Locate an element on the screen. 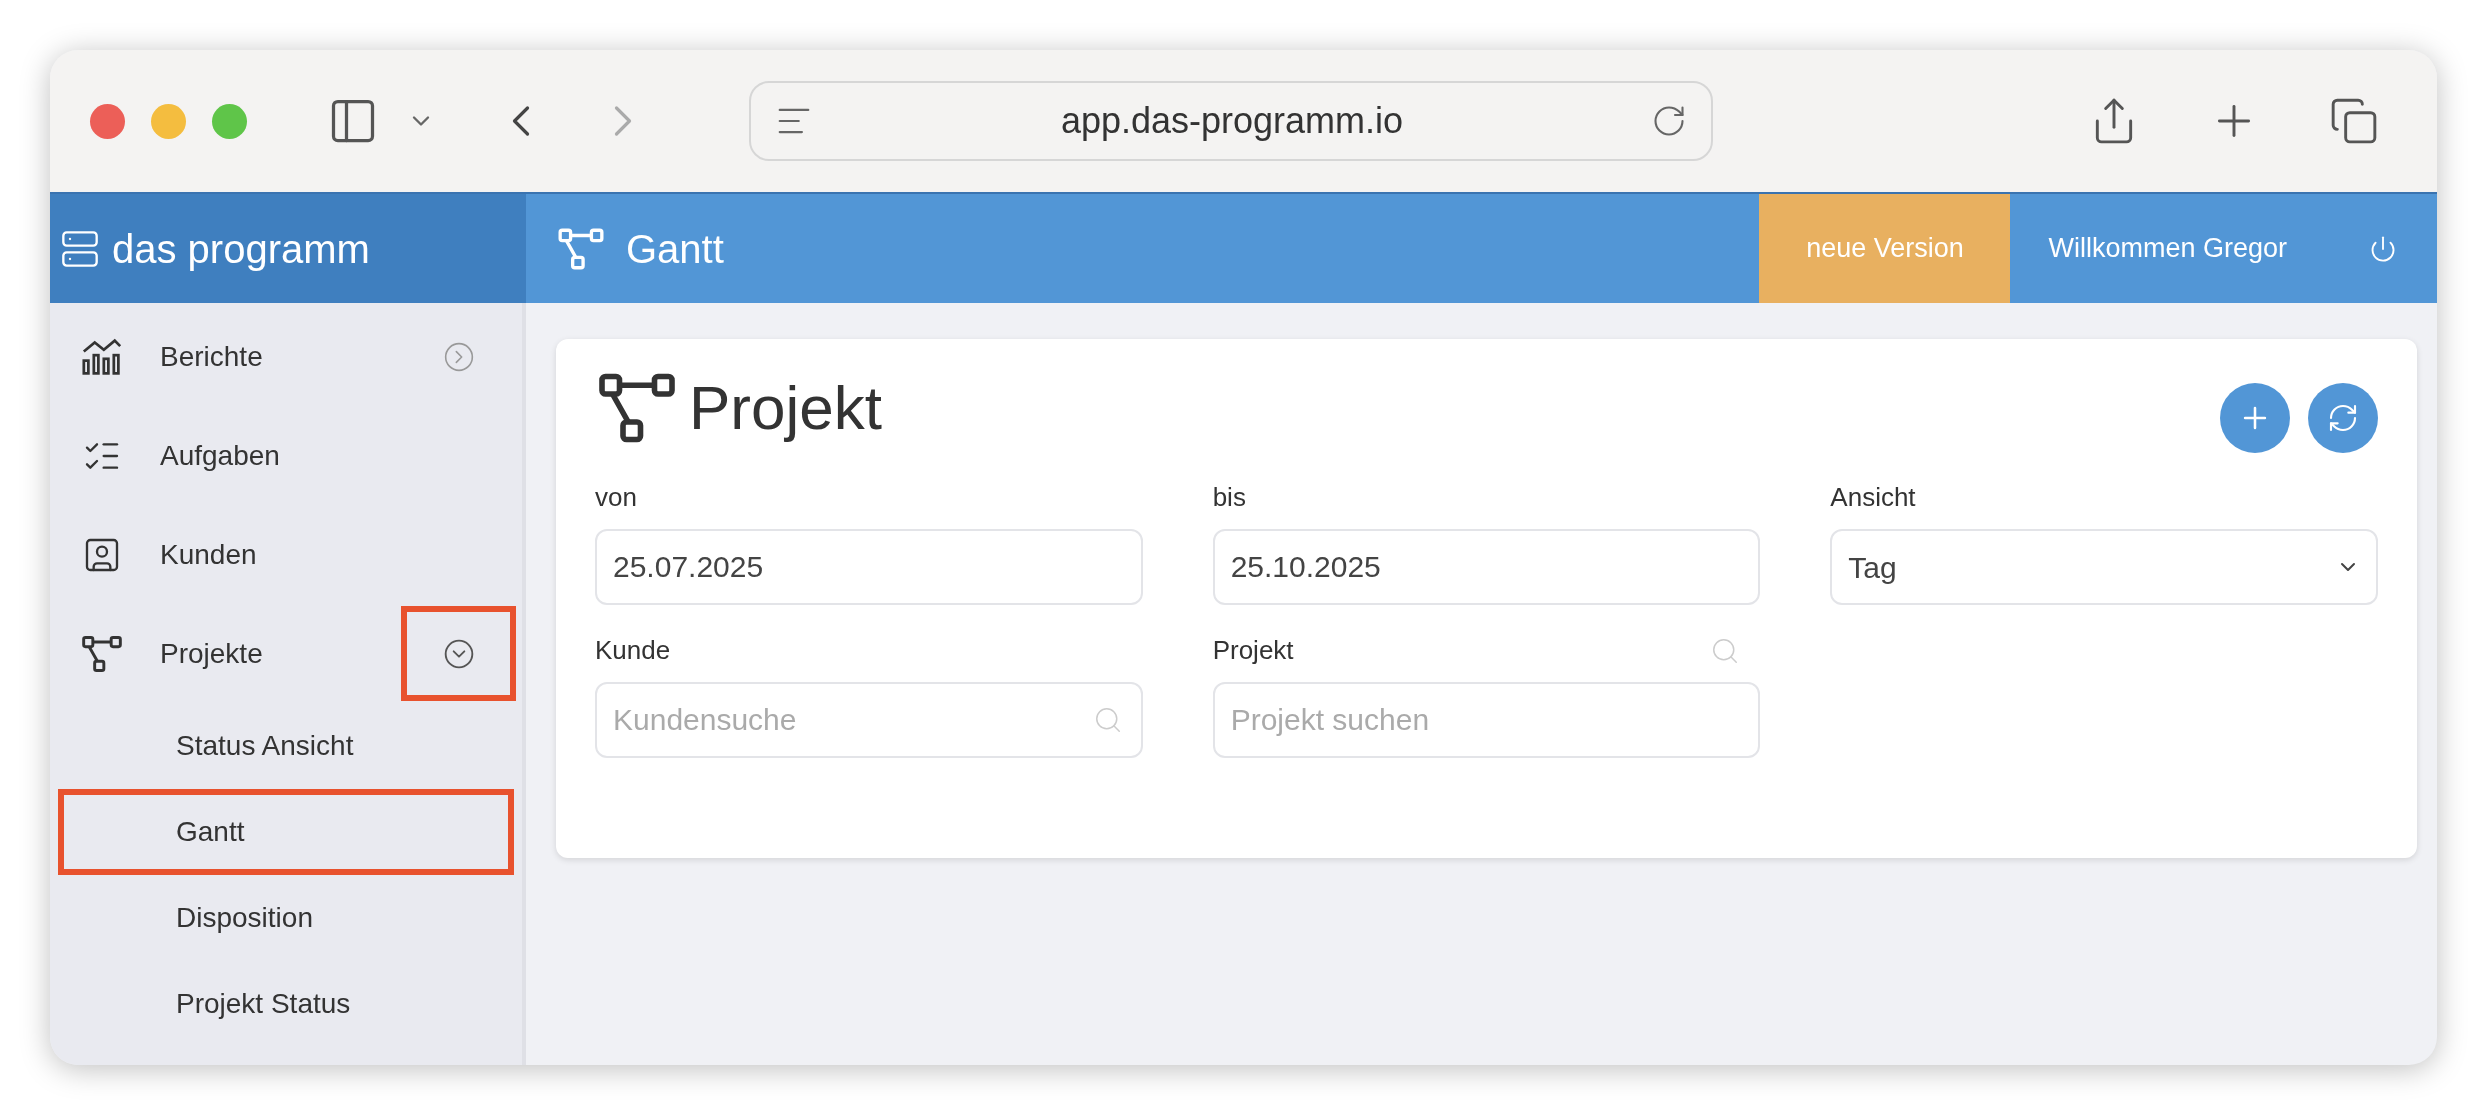  brand-name: das programm is located at coordinates (241, 249).